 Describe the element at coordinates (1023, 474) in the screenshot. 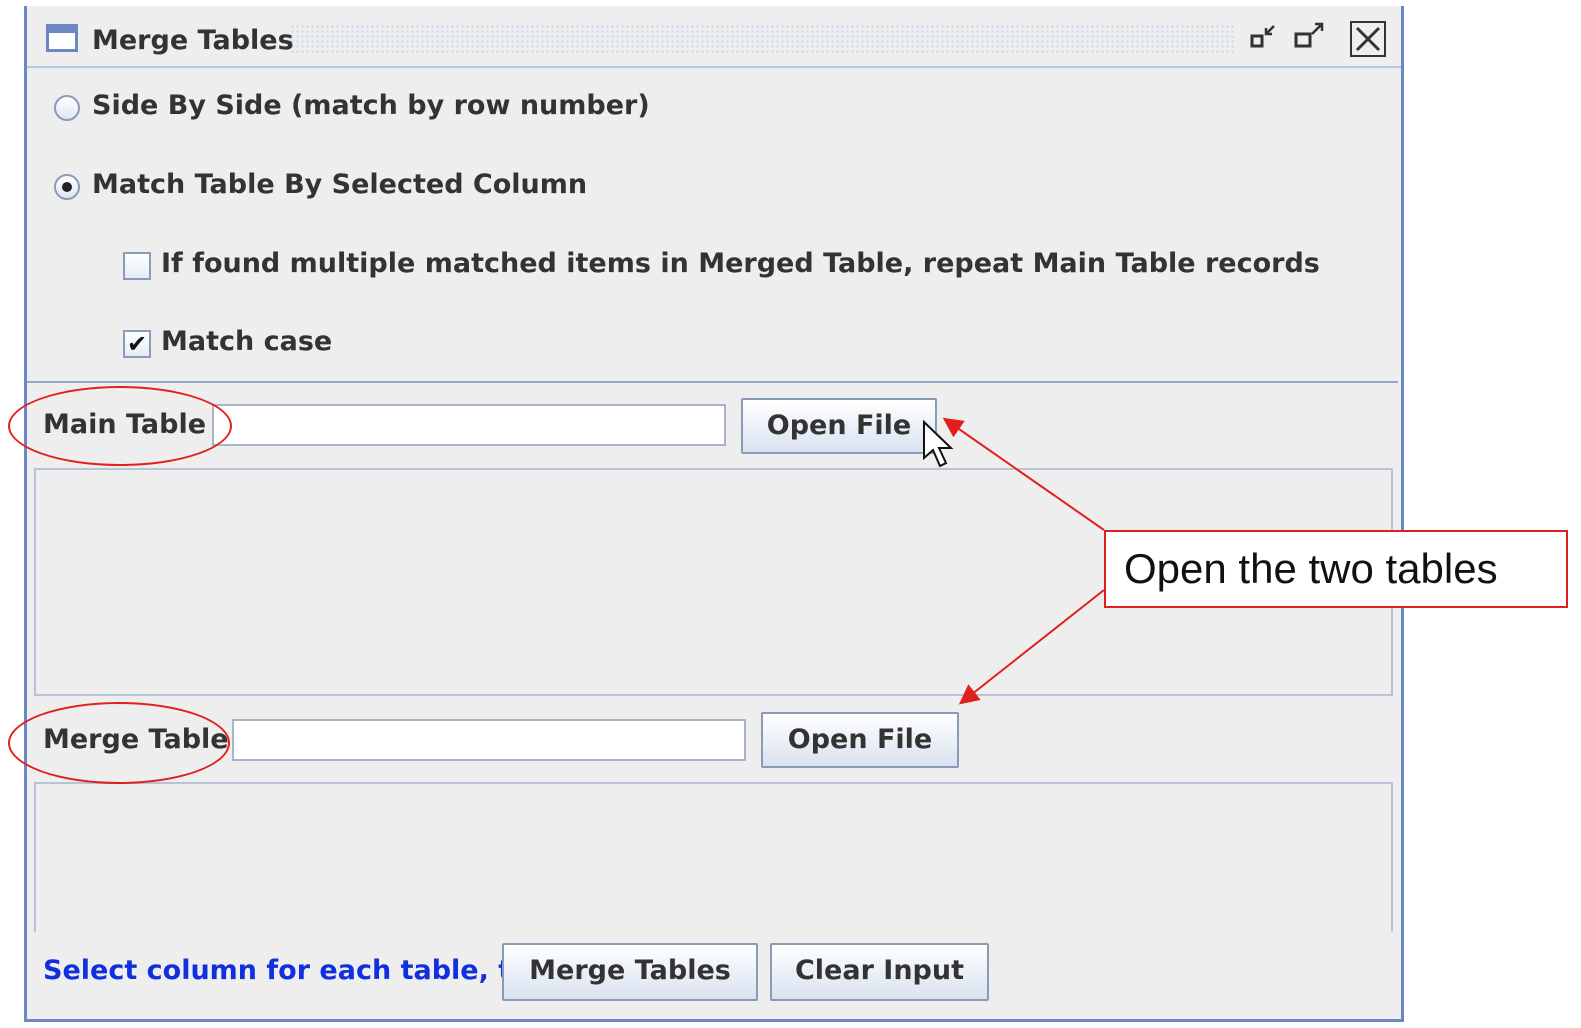

I see `arrow-to-main-open-file` at that location.